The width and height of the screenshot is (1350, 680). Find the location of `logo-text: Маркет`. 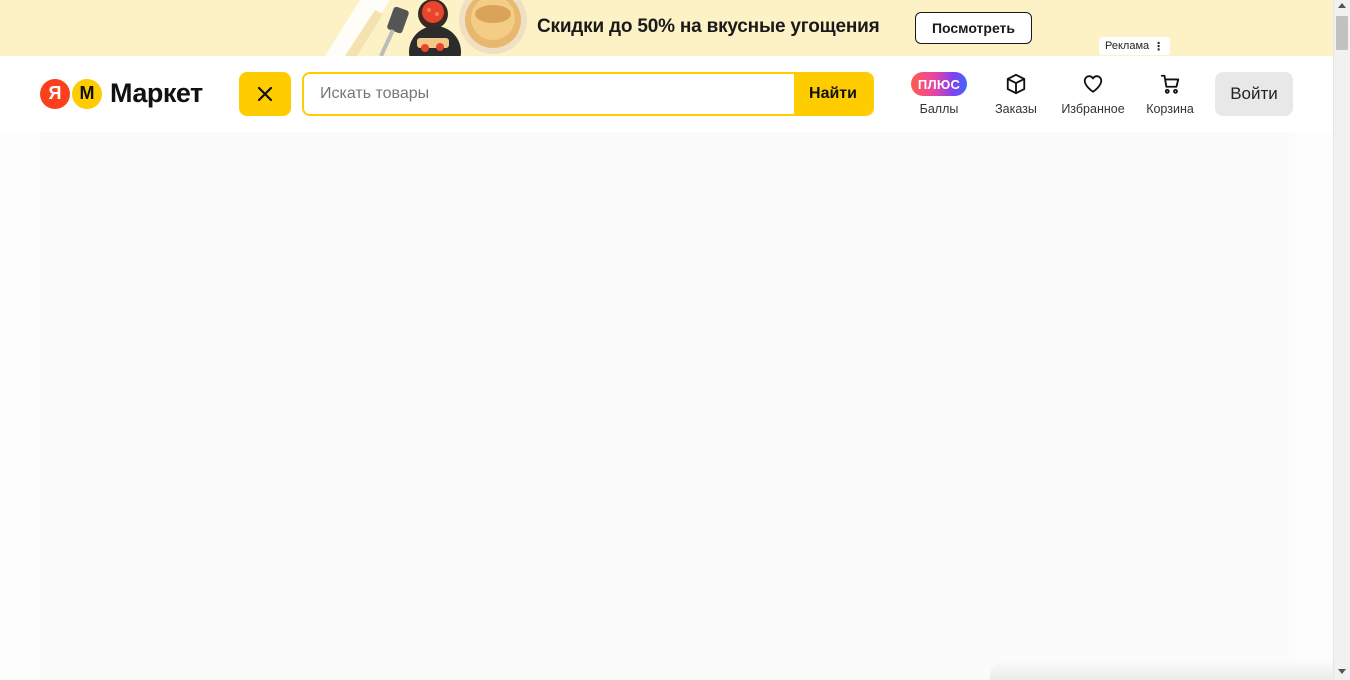

logo-text: Маркет is located at coordinates (156, 93).